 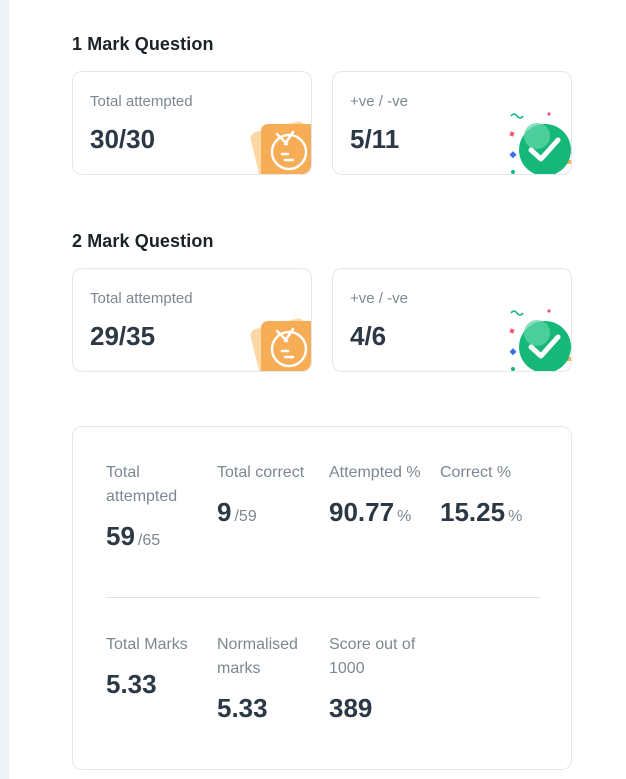 What do you see at coordinates (261, 472) in the screenshot?
I see `stat-label: Total correct` at bounding box center [261, 472].